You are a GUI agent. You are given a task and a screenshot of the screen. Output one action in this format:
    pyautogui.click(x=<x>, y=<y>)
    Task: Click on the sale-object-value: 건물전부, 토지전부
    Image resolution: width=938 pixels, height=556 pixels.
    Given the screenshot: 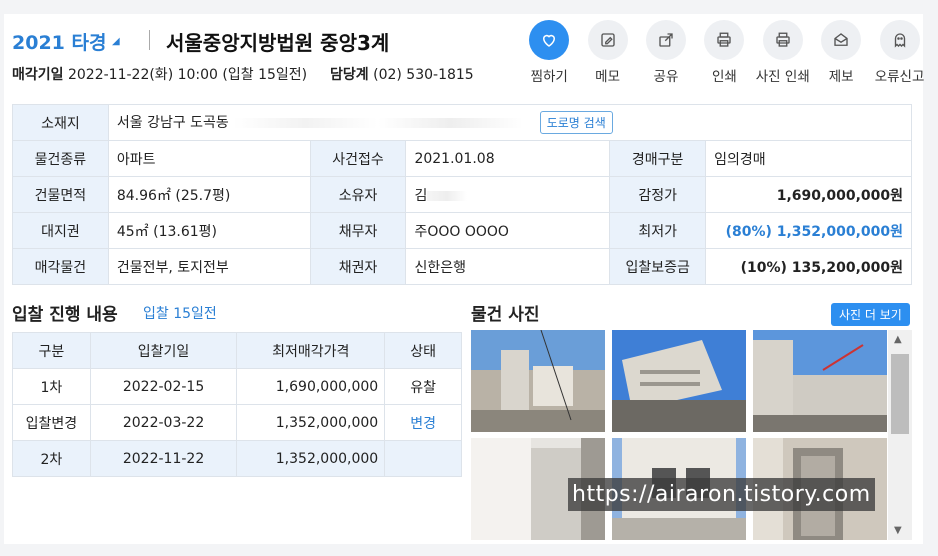 What is the action you would take?
    pyautogui.click(x=209, y=266)
    